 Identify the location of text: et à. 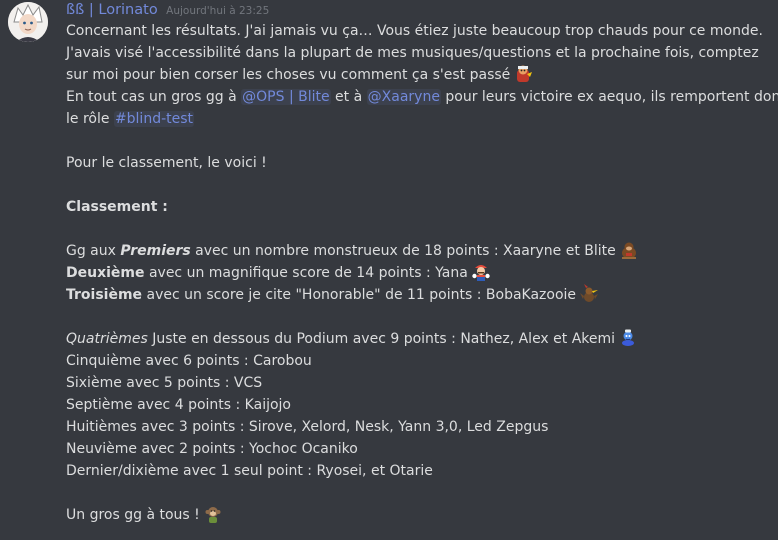
(348, 97).